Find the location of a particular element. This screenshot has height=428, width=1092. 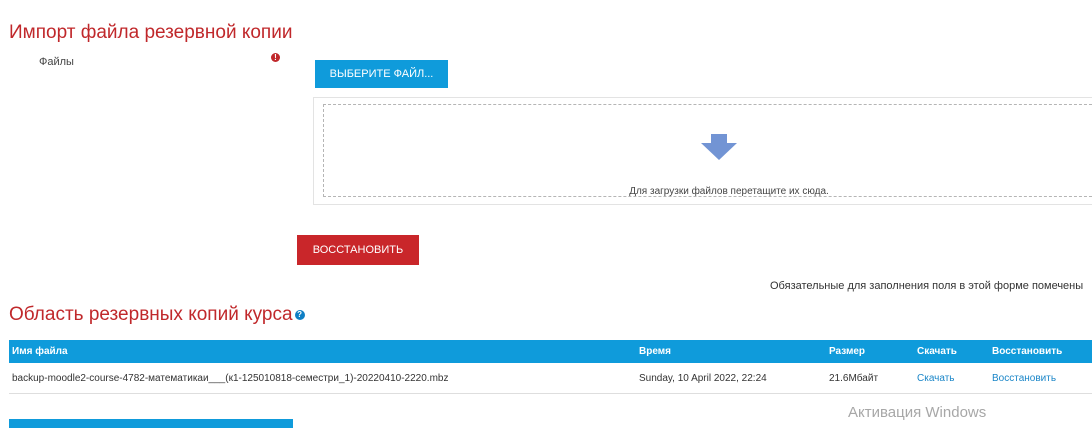

restore-button: ВОССТАНОВИТЬ is located at coordinates (358, 250).